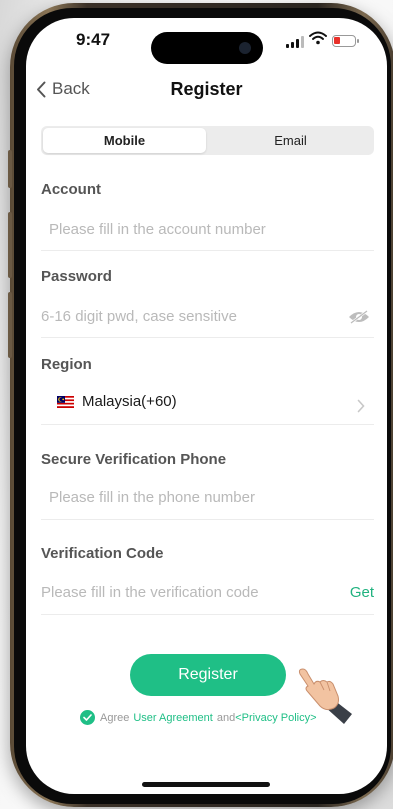 The width and height of the screenshot is (393, 809). What do you see at coordinates (325, 696) in the screenshot?
I see `pointing-hand-icon` at bounding box center [325, 696].